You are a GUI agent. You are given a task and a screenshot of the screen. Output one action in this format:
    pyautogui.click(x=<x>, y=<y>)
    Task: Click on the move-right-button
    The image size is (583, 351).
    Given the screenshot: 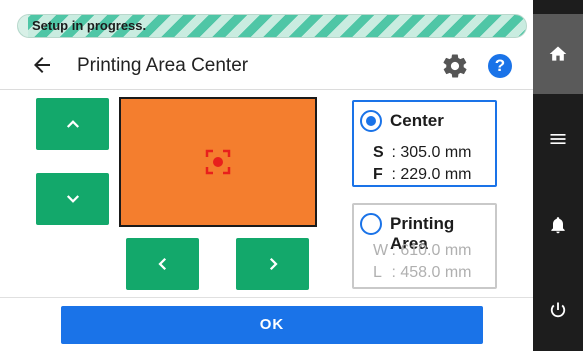 What is the action you would take?
    pyautogui.click(x=272, y=264)
    